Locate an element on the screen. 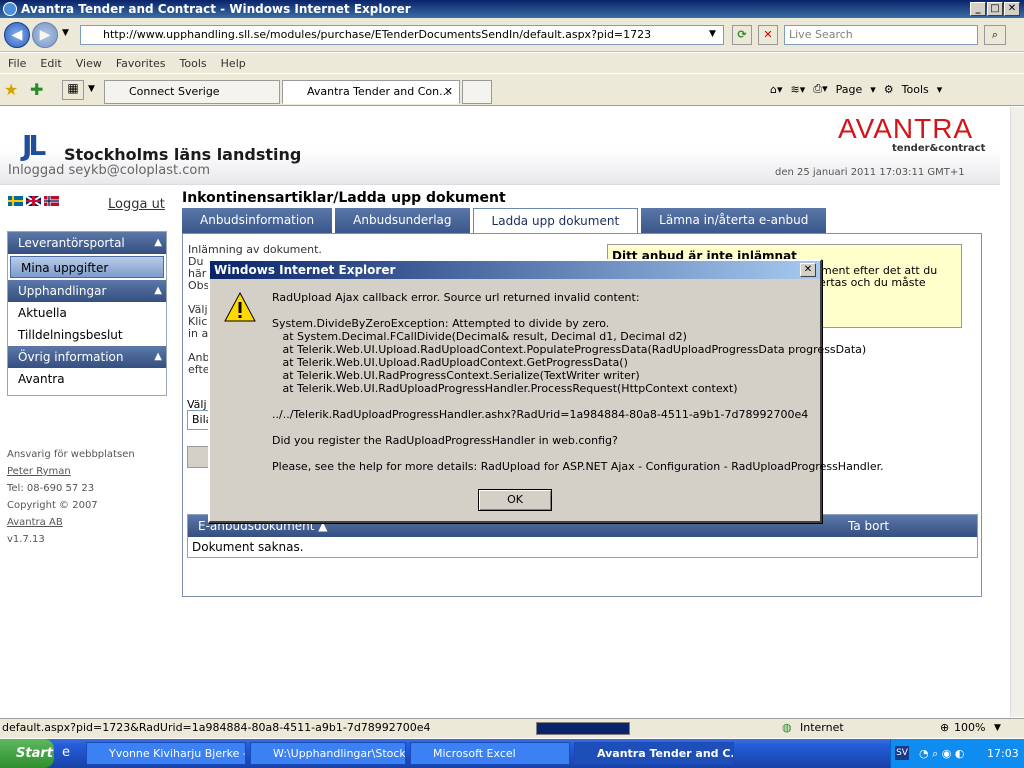 Image resolution: width=1024 pixels, height=768 pixels. language-flags is located at coordinates (33, 201).